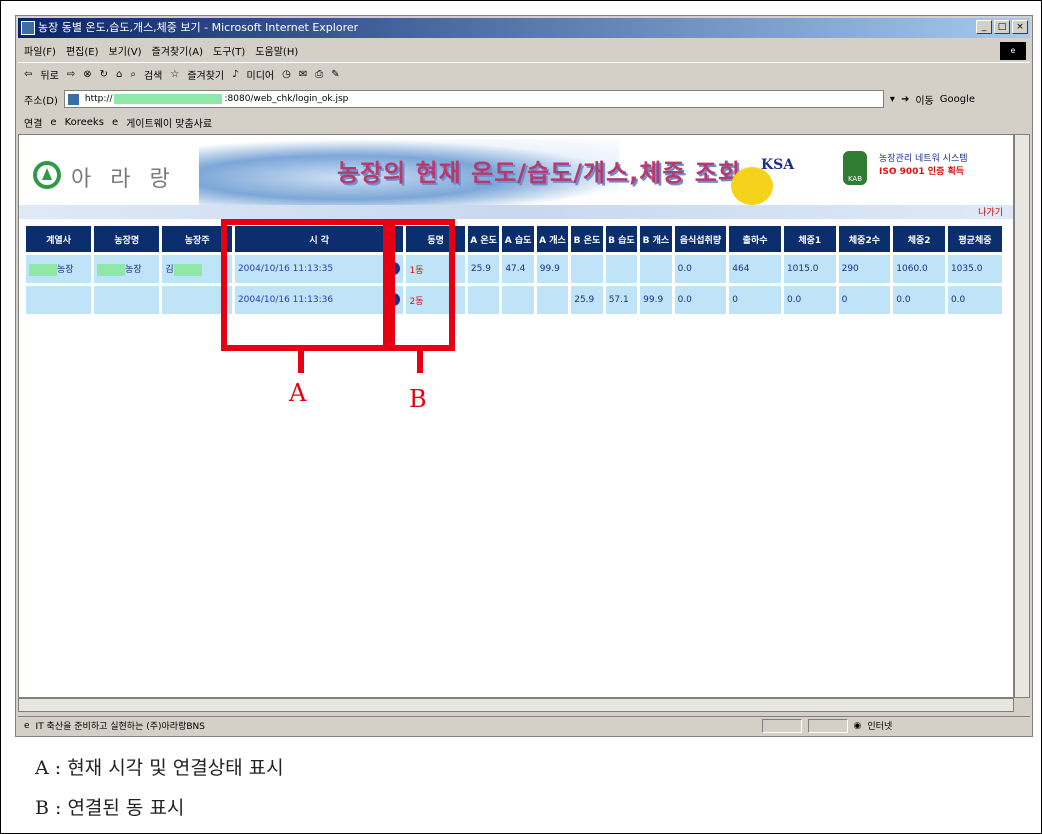  I want to click on stop-icon: ⊗, so click(87, 74).